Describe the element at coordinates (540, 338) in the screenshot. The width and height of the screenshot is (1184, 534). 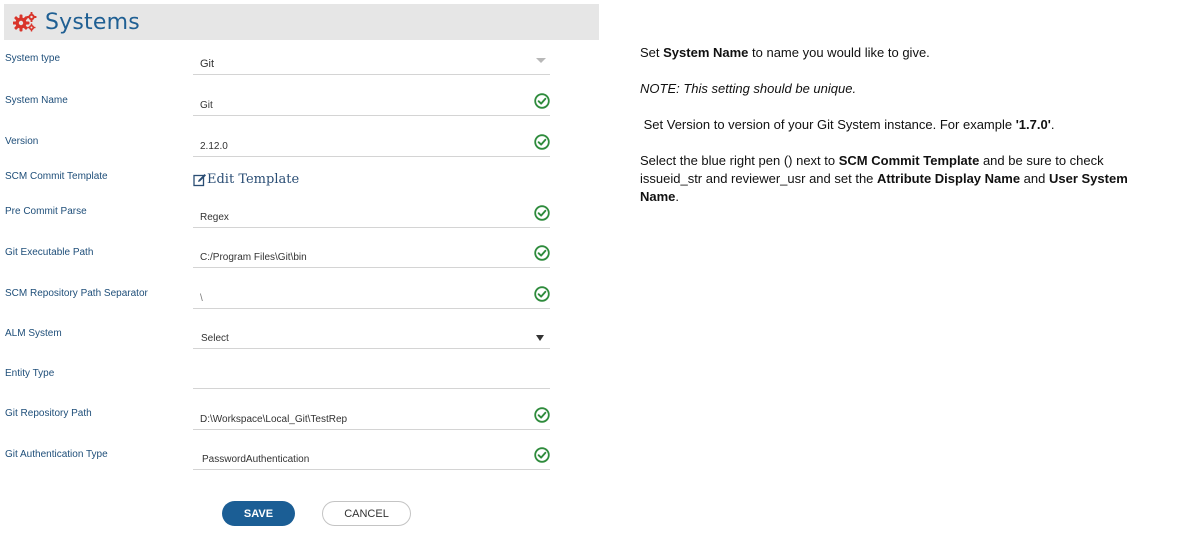
I see `caret-down-icon` at that location.